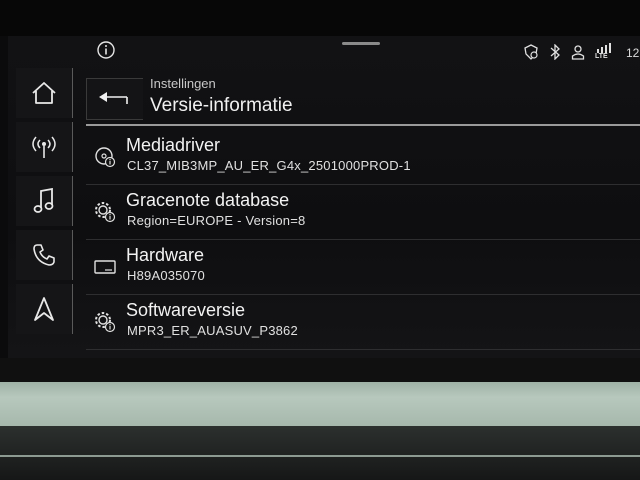  What do you see at coordinates (269, 165) in the screenshot?
I see `row-value: CL37_MIB3MP_AU_ER_G4x_2501000PROD-1` at bounding box center [269, 165].